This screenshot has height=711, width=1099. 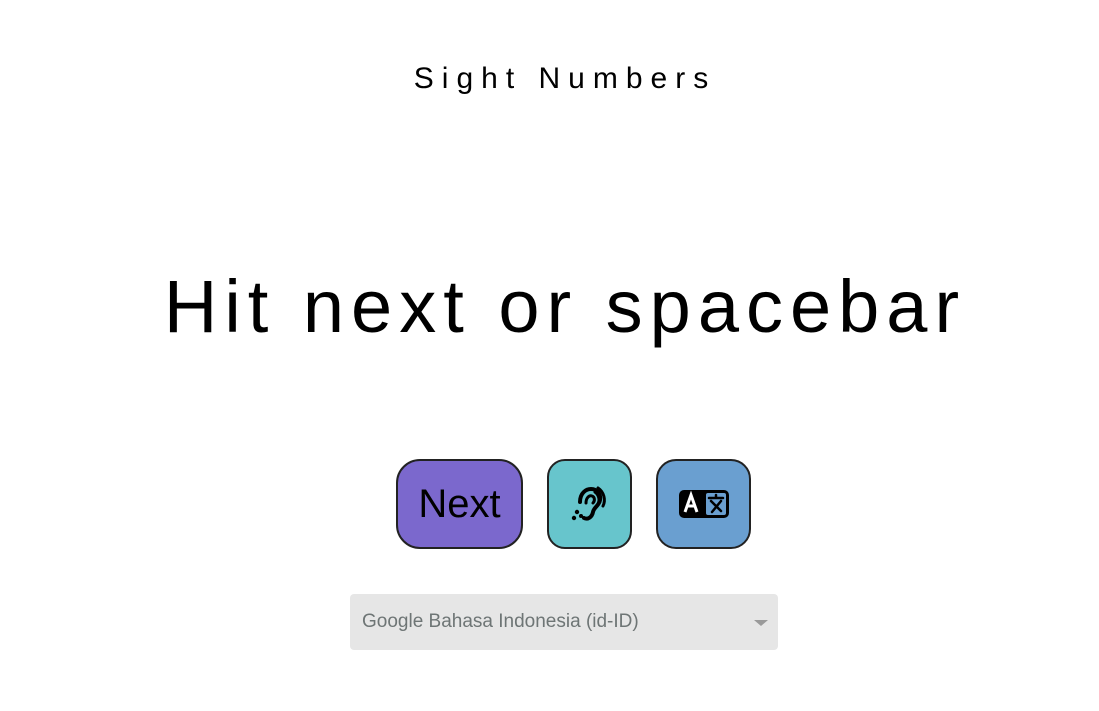 I want to click on ear-listen-icon, so click(x=588, y=503).